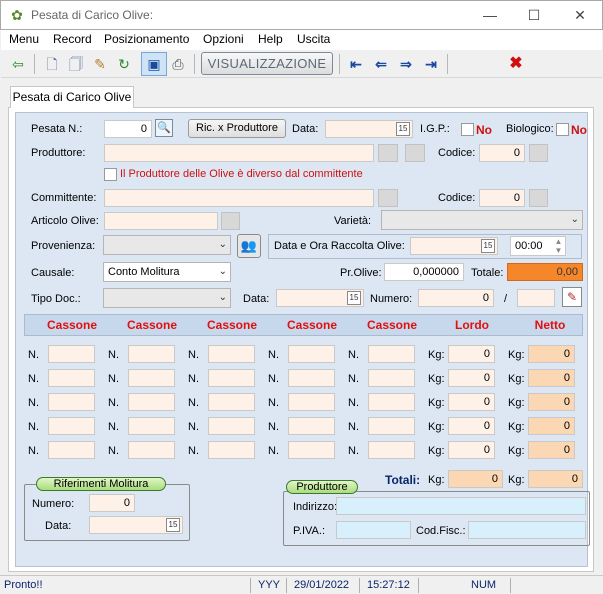 This screenshot has height=594, width=603. What do you see at coordinates (72, 97) in the screenshot?
I see `tab-pesata-carico-olive: Pesata di Carico Olive` at bounding box center [72, 97].